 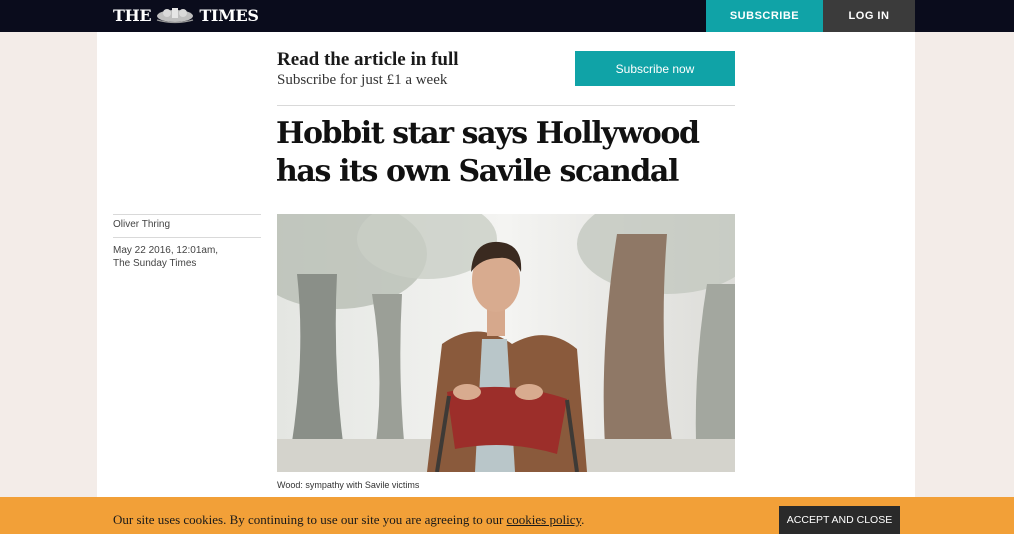 What do you see at coordinates (155, 263) in the screenshot?
I see `publication-name: The Sunday Times` at bounding box center [155, 263].